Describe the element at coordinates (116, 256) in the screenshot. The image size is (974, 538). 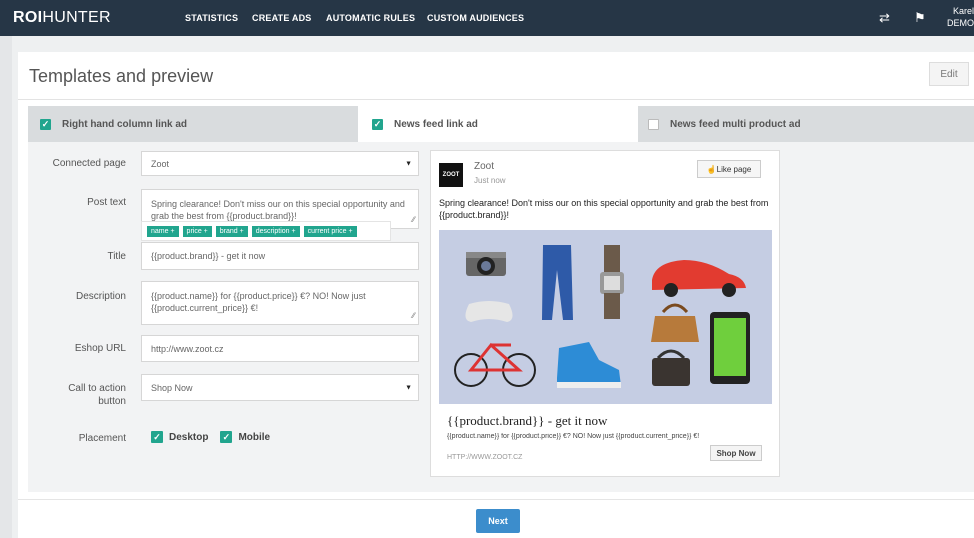
I see `label-title: Title` at that location.